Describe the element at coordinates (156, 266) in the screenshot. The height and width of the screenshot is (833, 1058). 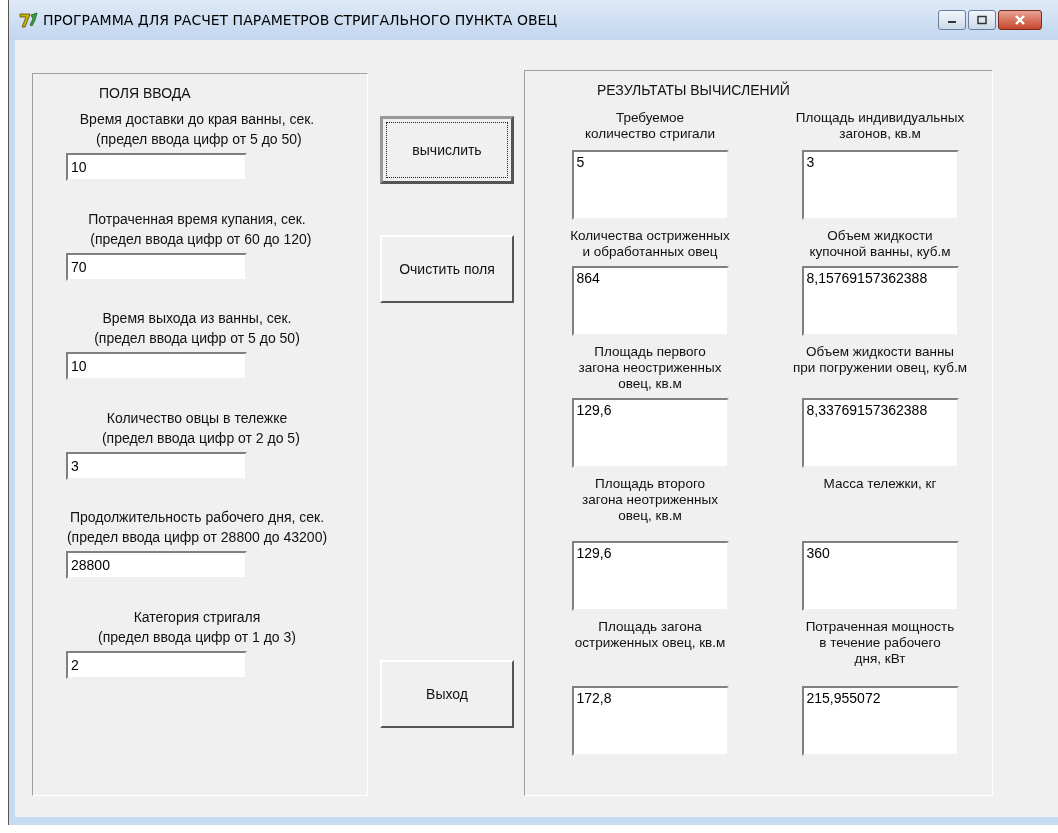
I see `input-field: 70` at that location.